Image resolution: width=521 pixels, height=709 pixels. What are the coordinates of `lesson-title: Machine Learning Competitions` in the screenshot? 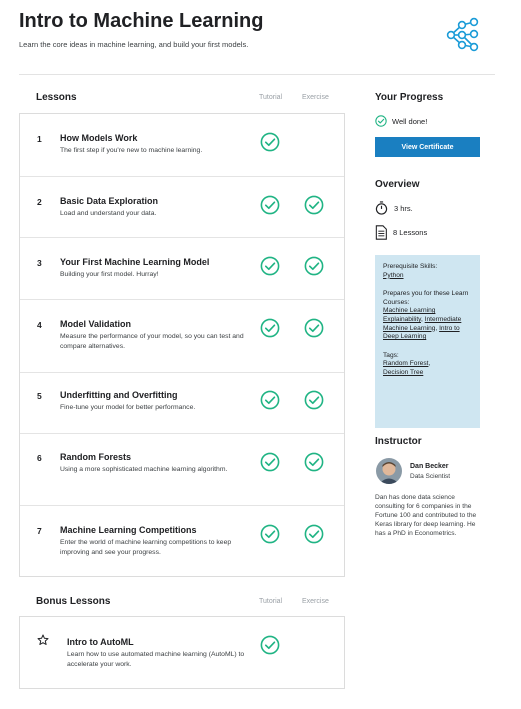 It's located at (128, 530).